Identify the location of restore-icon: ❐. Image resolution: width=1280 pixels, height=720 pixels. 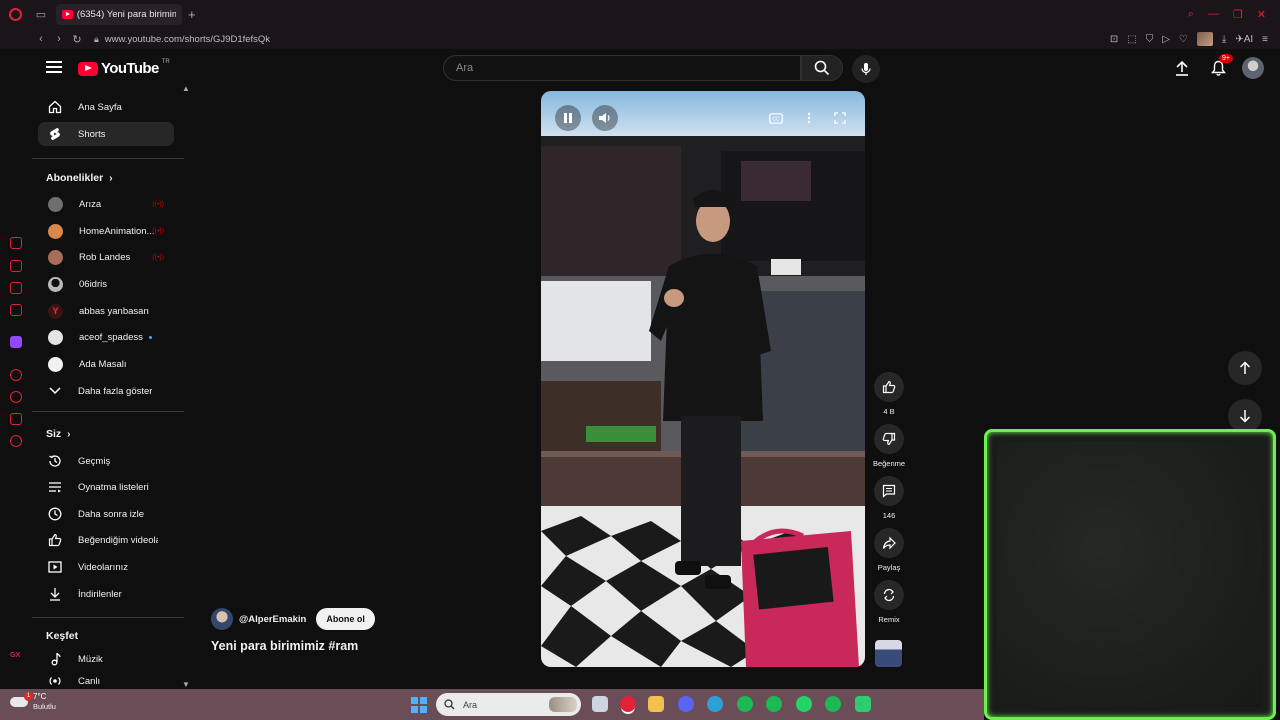
(1238, 14).